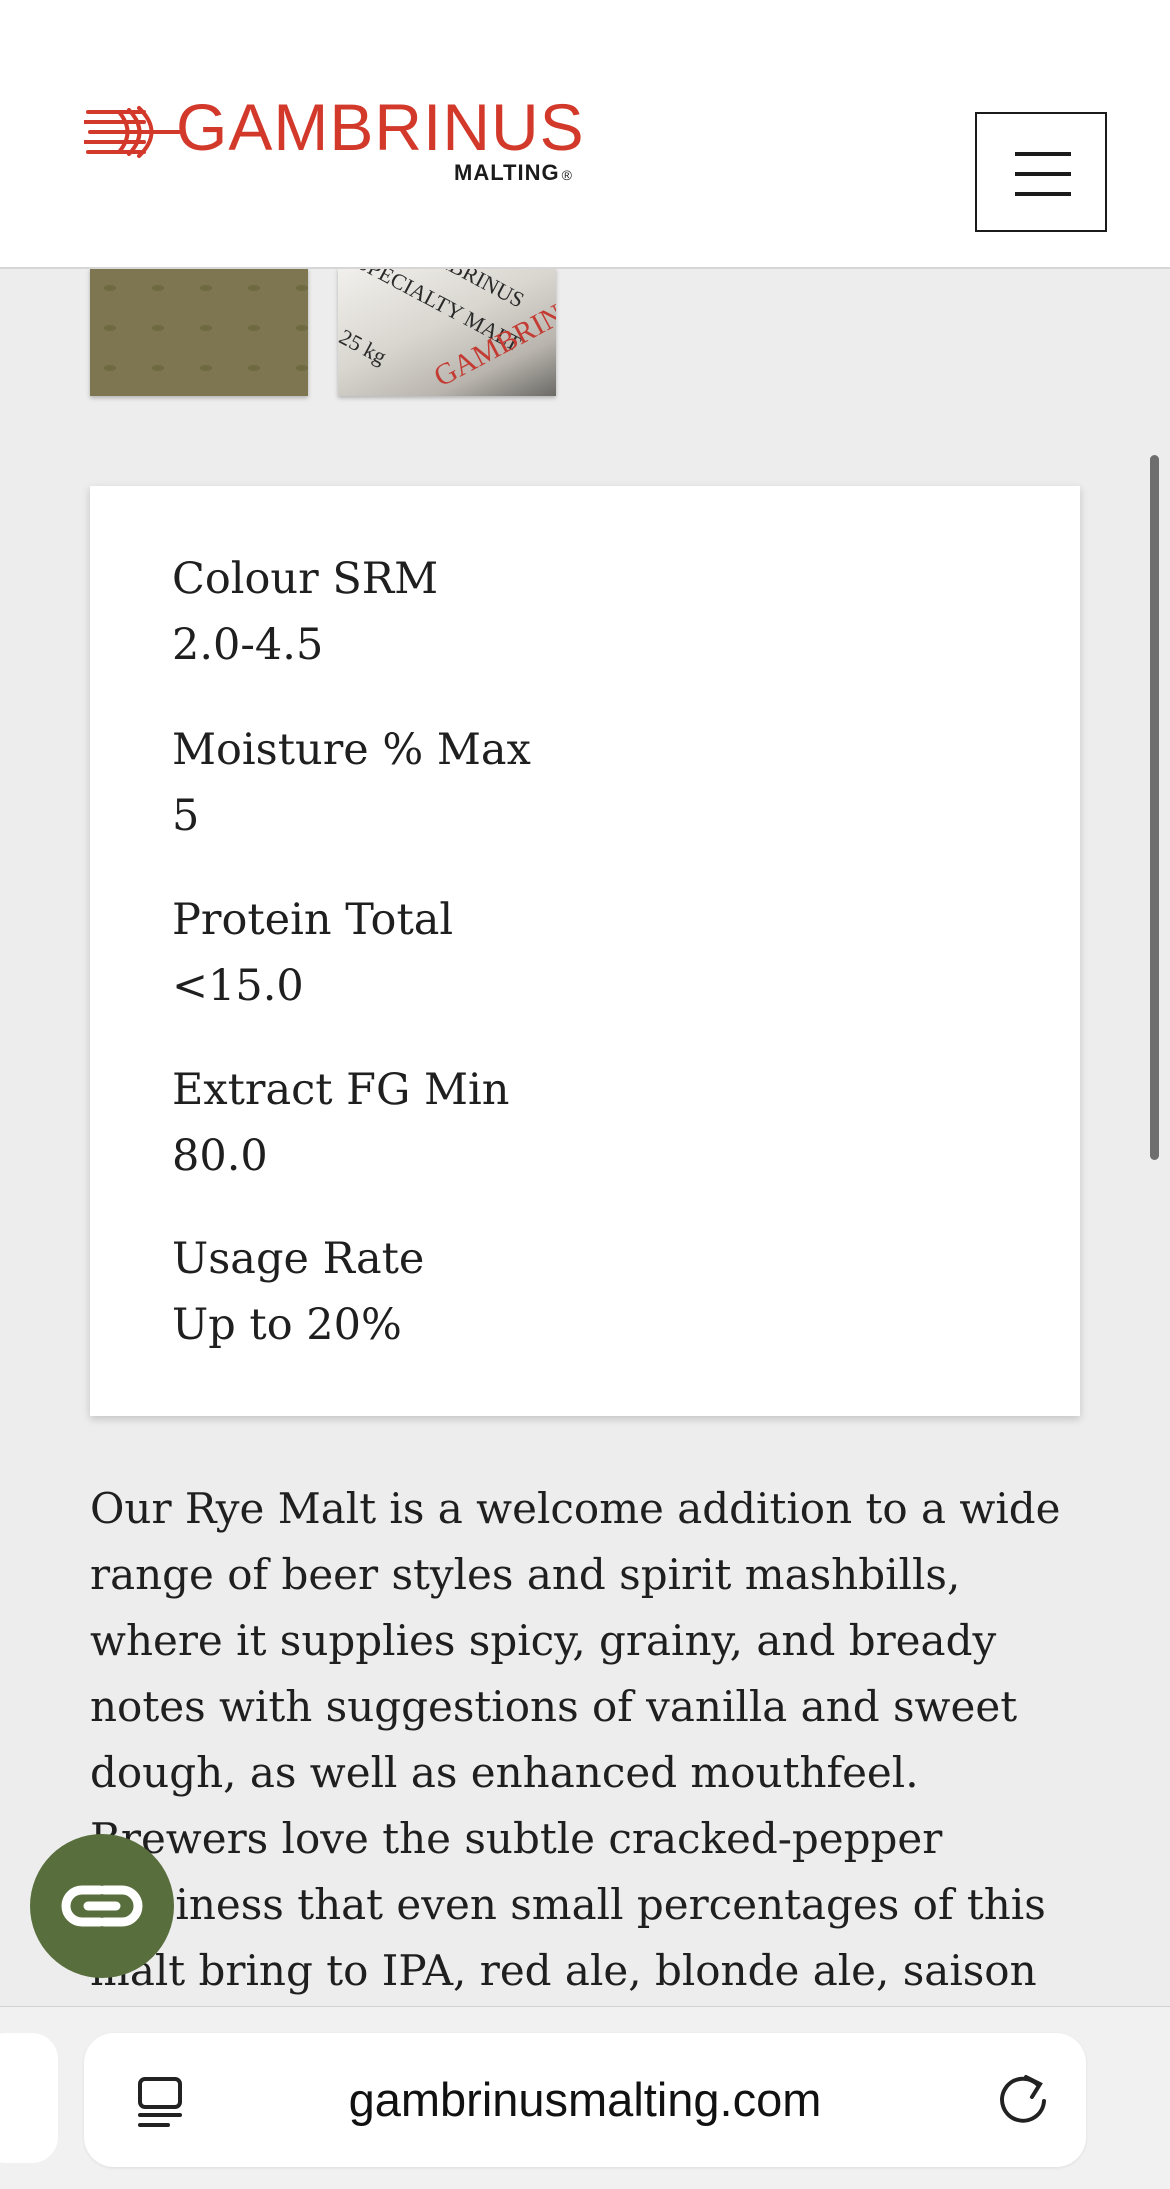  What do you see at coordinates (305, 579) in the screenshot?
I see `spec-label: Colour SRM` at bounding box center [305, 579].